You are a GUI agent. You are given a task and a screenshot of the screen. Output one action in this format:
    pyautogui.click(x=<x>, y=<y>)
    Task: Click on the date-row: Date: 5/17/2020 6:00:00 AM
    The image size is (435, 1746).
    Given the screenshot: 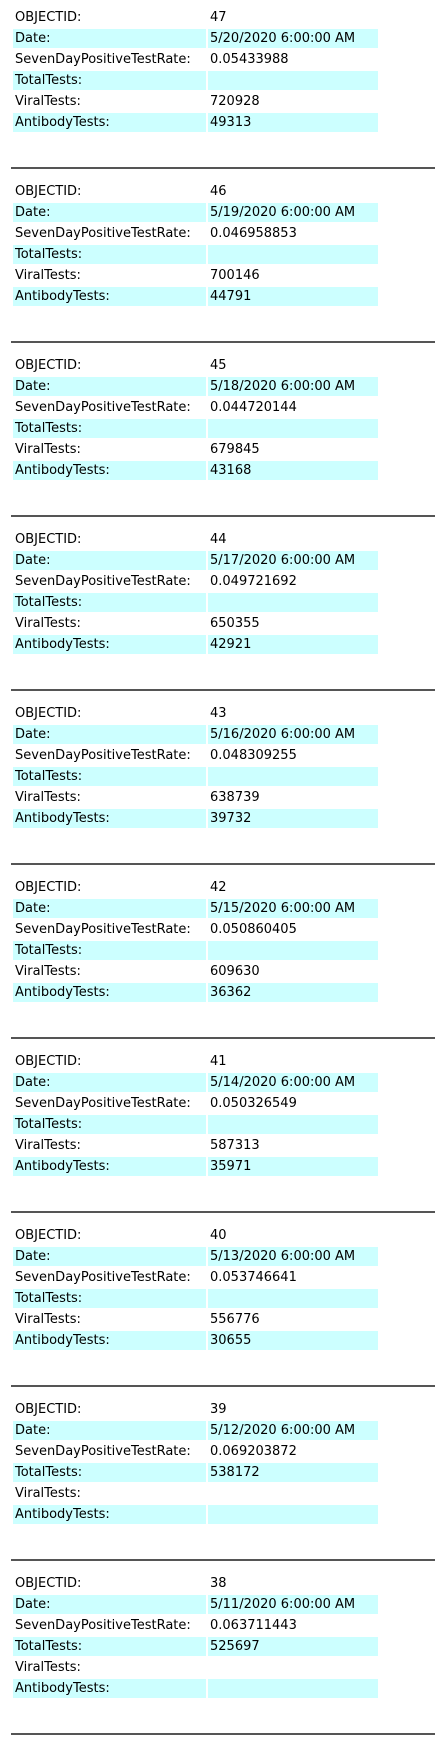 What is the action you would take?
    pyautogui.click(x=195, y=560)
    